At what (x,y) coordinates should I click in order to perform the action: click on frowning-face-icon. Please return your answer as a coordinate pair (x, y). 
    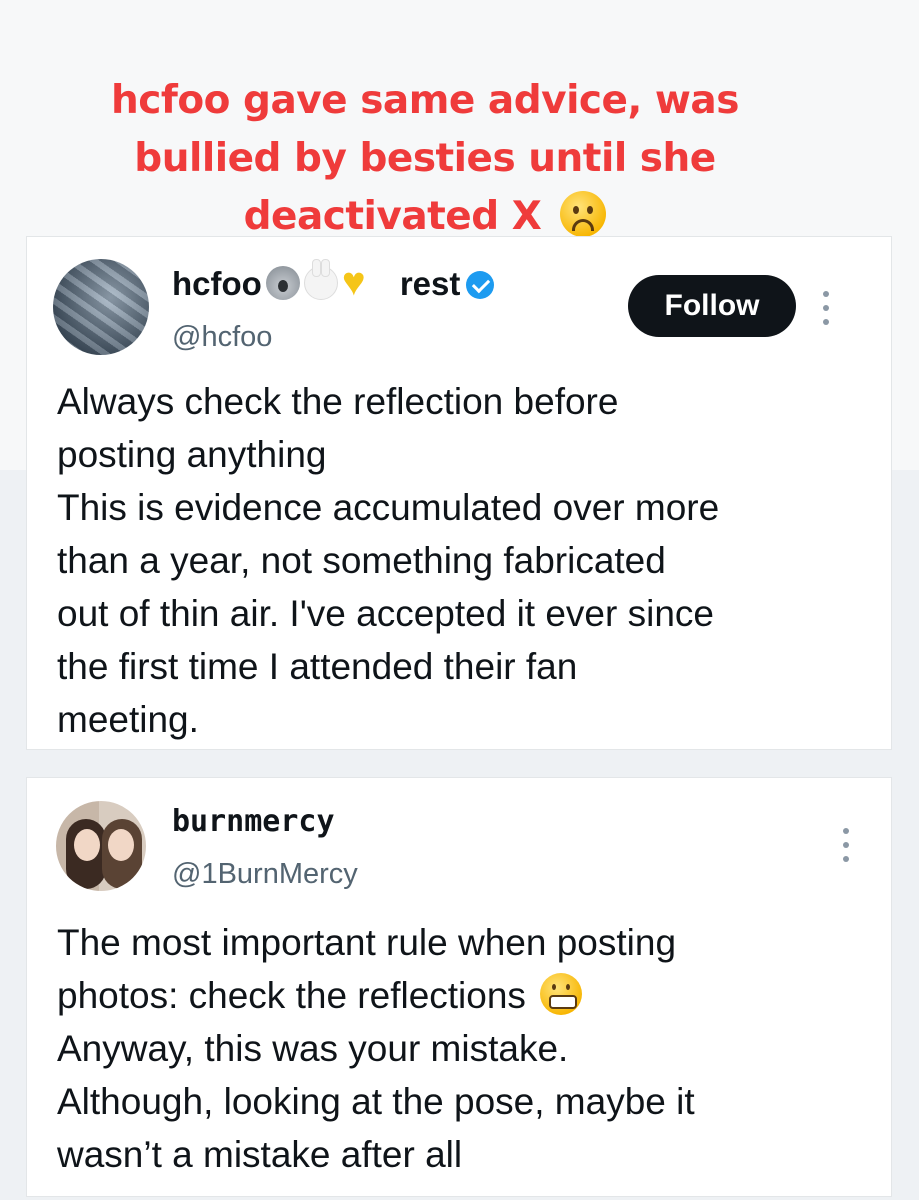
    Looking at the image, I should click on (583, 214).